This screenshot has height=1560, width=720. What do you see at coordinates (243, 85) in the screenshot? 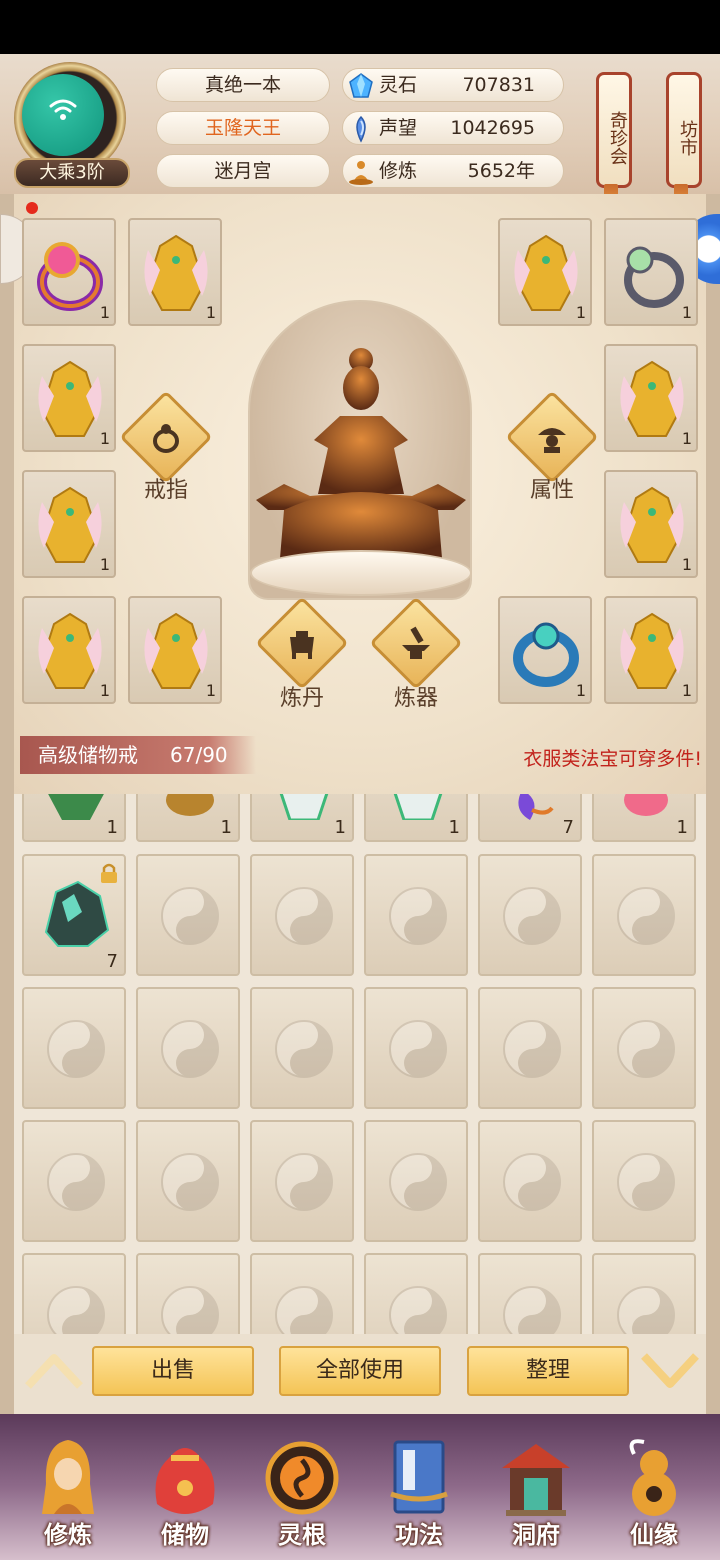
I see `player-name: 真绝一本` at bounding box center [243, 85].